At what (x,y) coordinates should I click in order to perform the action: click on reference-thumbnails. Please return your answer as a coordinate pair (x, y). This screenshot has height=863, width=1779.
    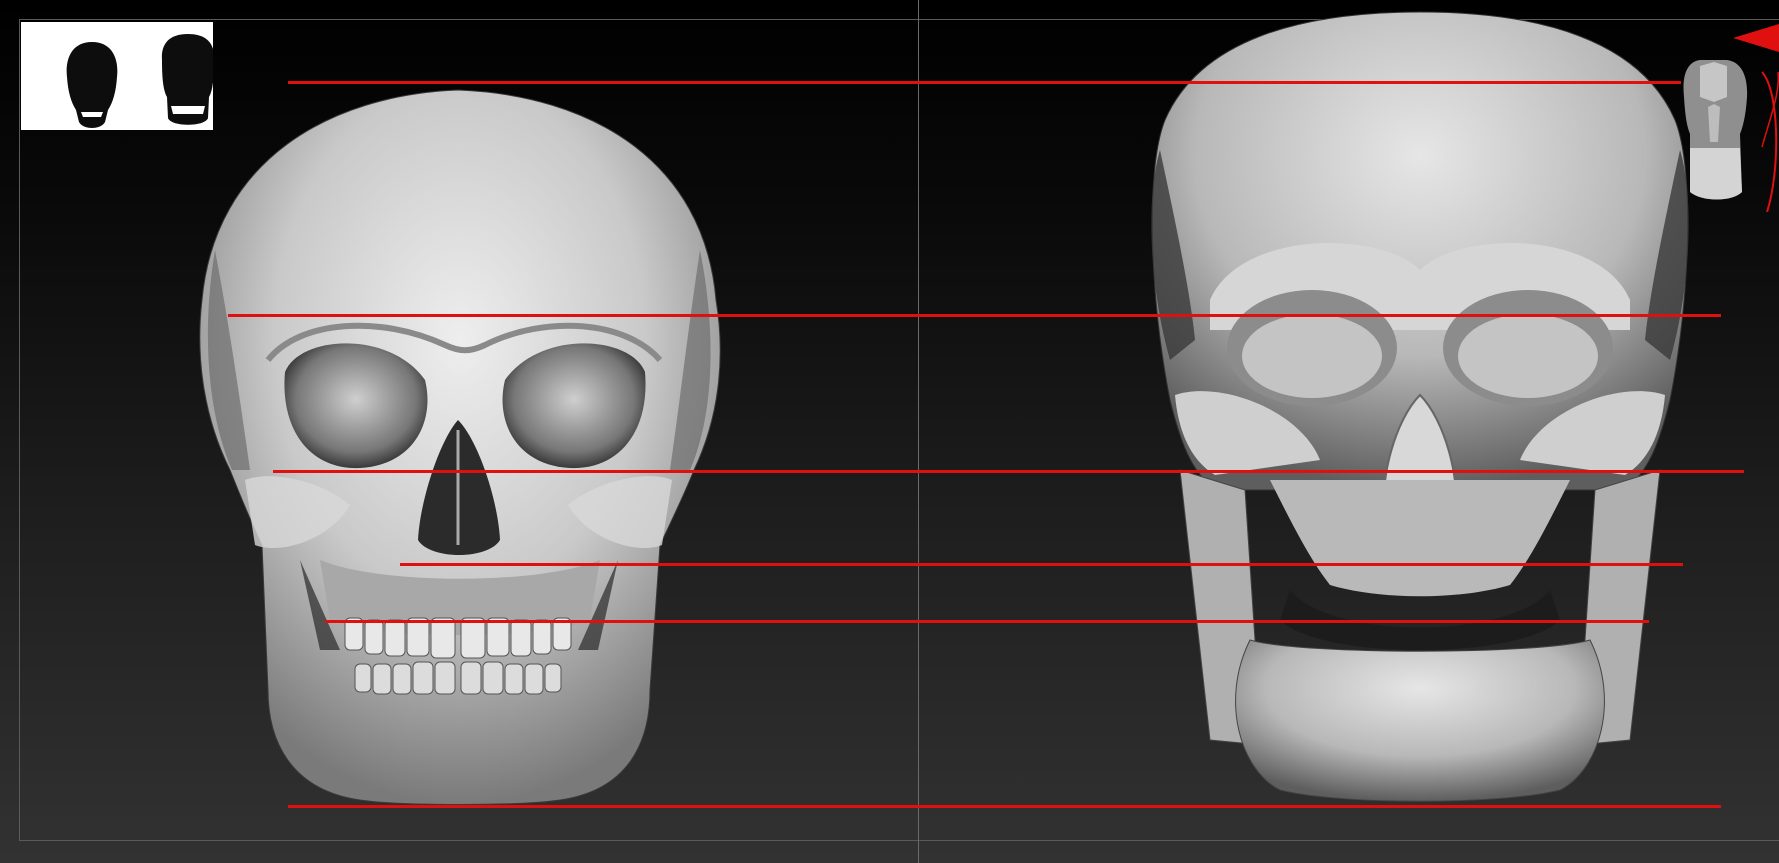
    Looking at the image, I should click on (117, 76).